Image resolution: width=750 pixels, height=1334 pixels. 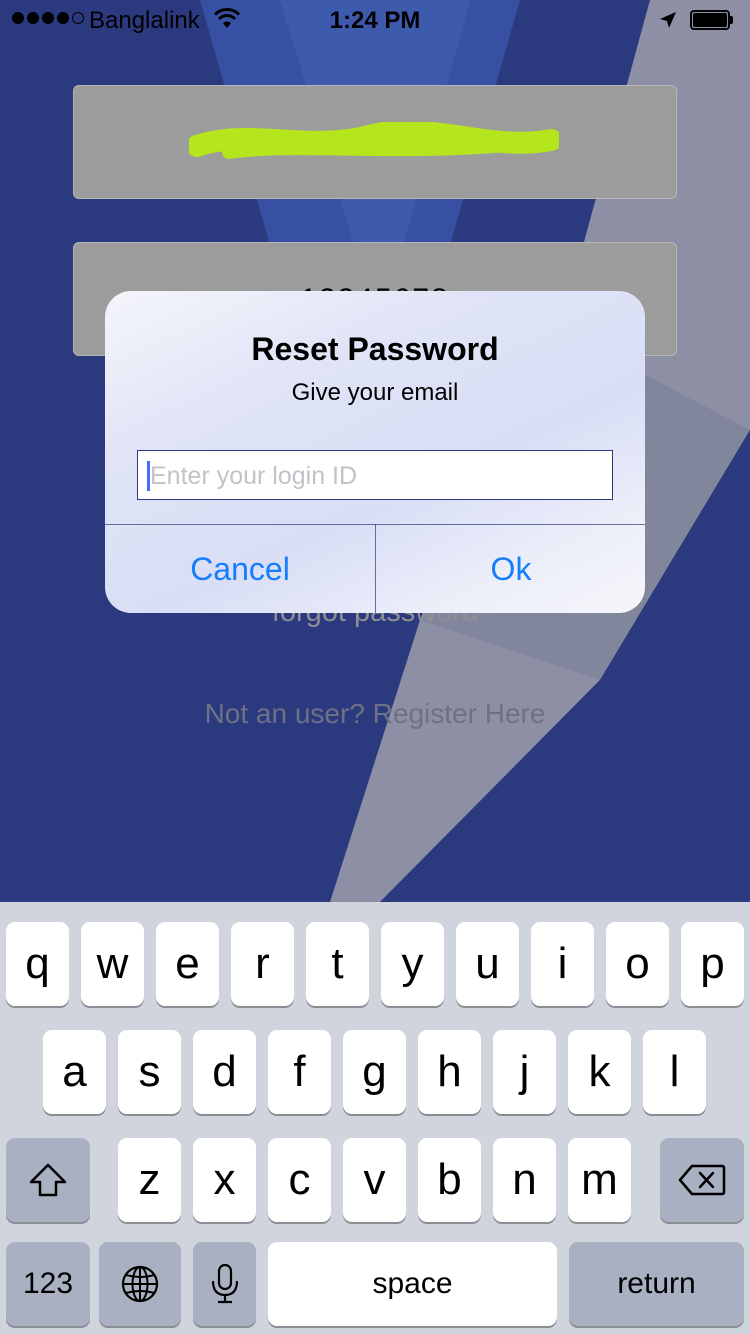 What do you see at coordinates (374, 1072) in the screenshot?
I see `key-g: g` at bounding box center [374, 1072].